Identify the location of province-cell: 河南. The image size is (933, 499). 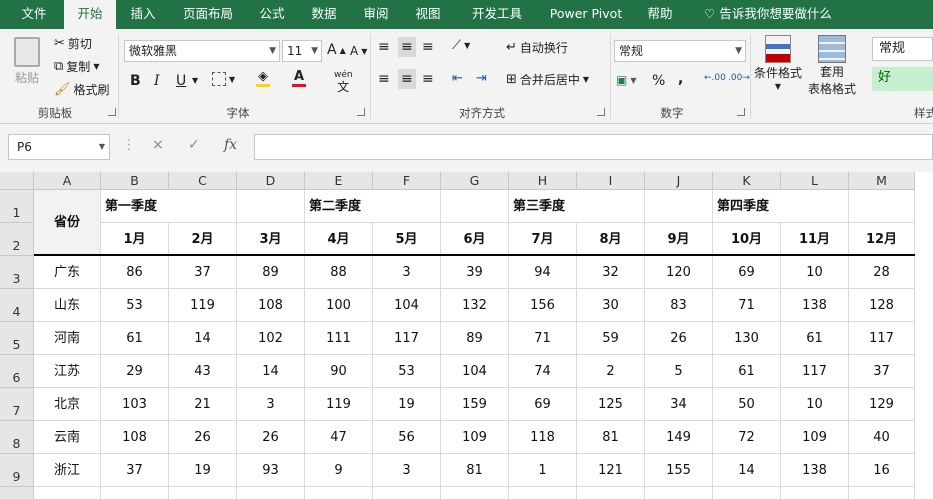
(67, 338).